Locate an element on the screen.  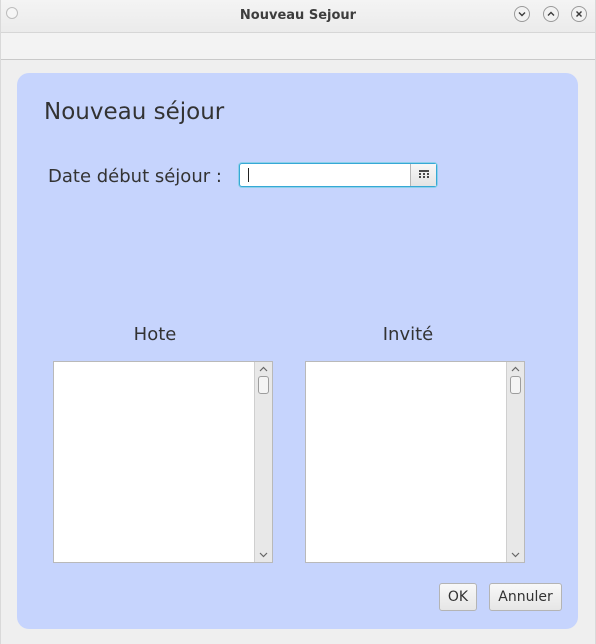
chevron-up-icon is located at coordinates (551, 13).